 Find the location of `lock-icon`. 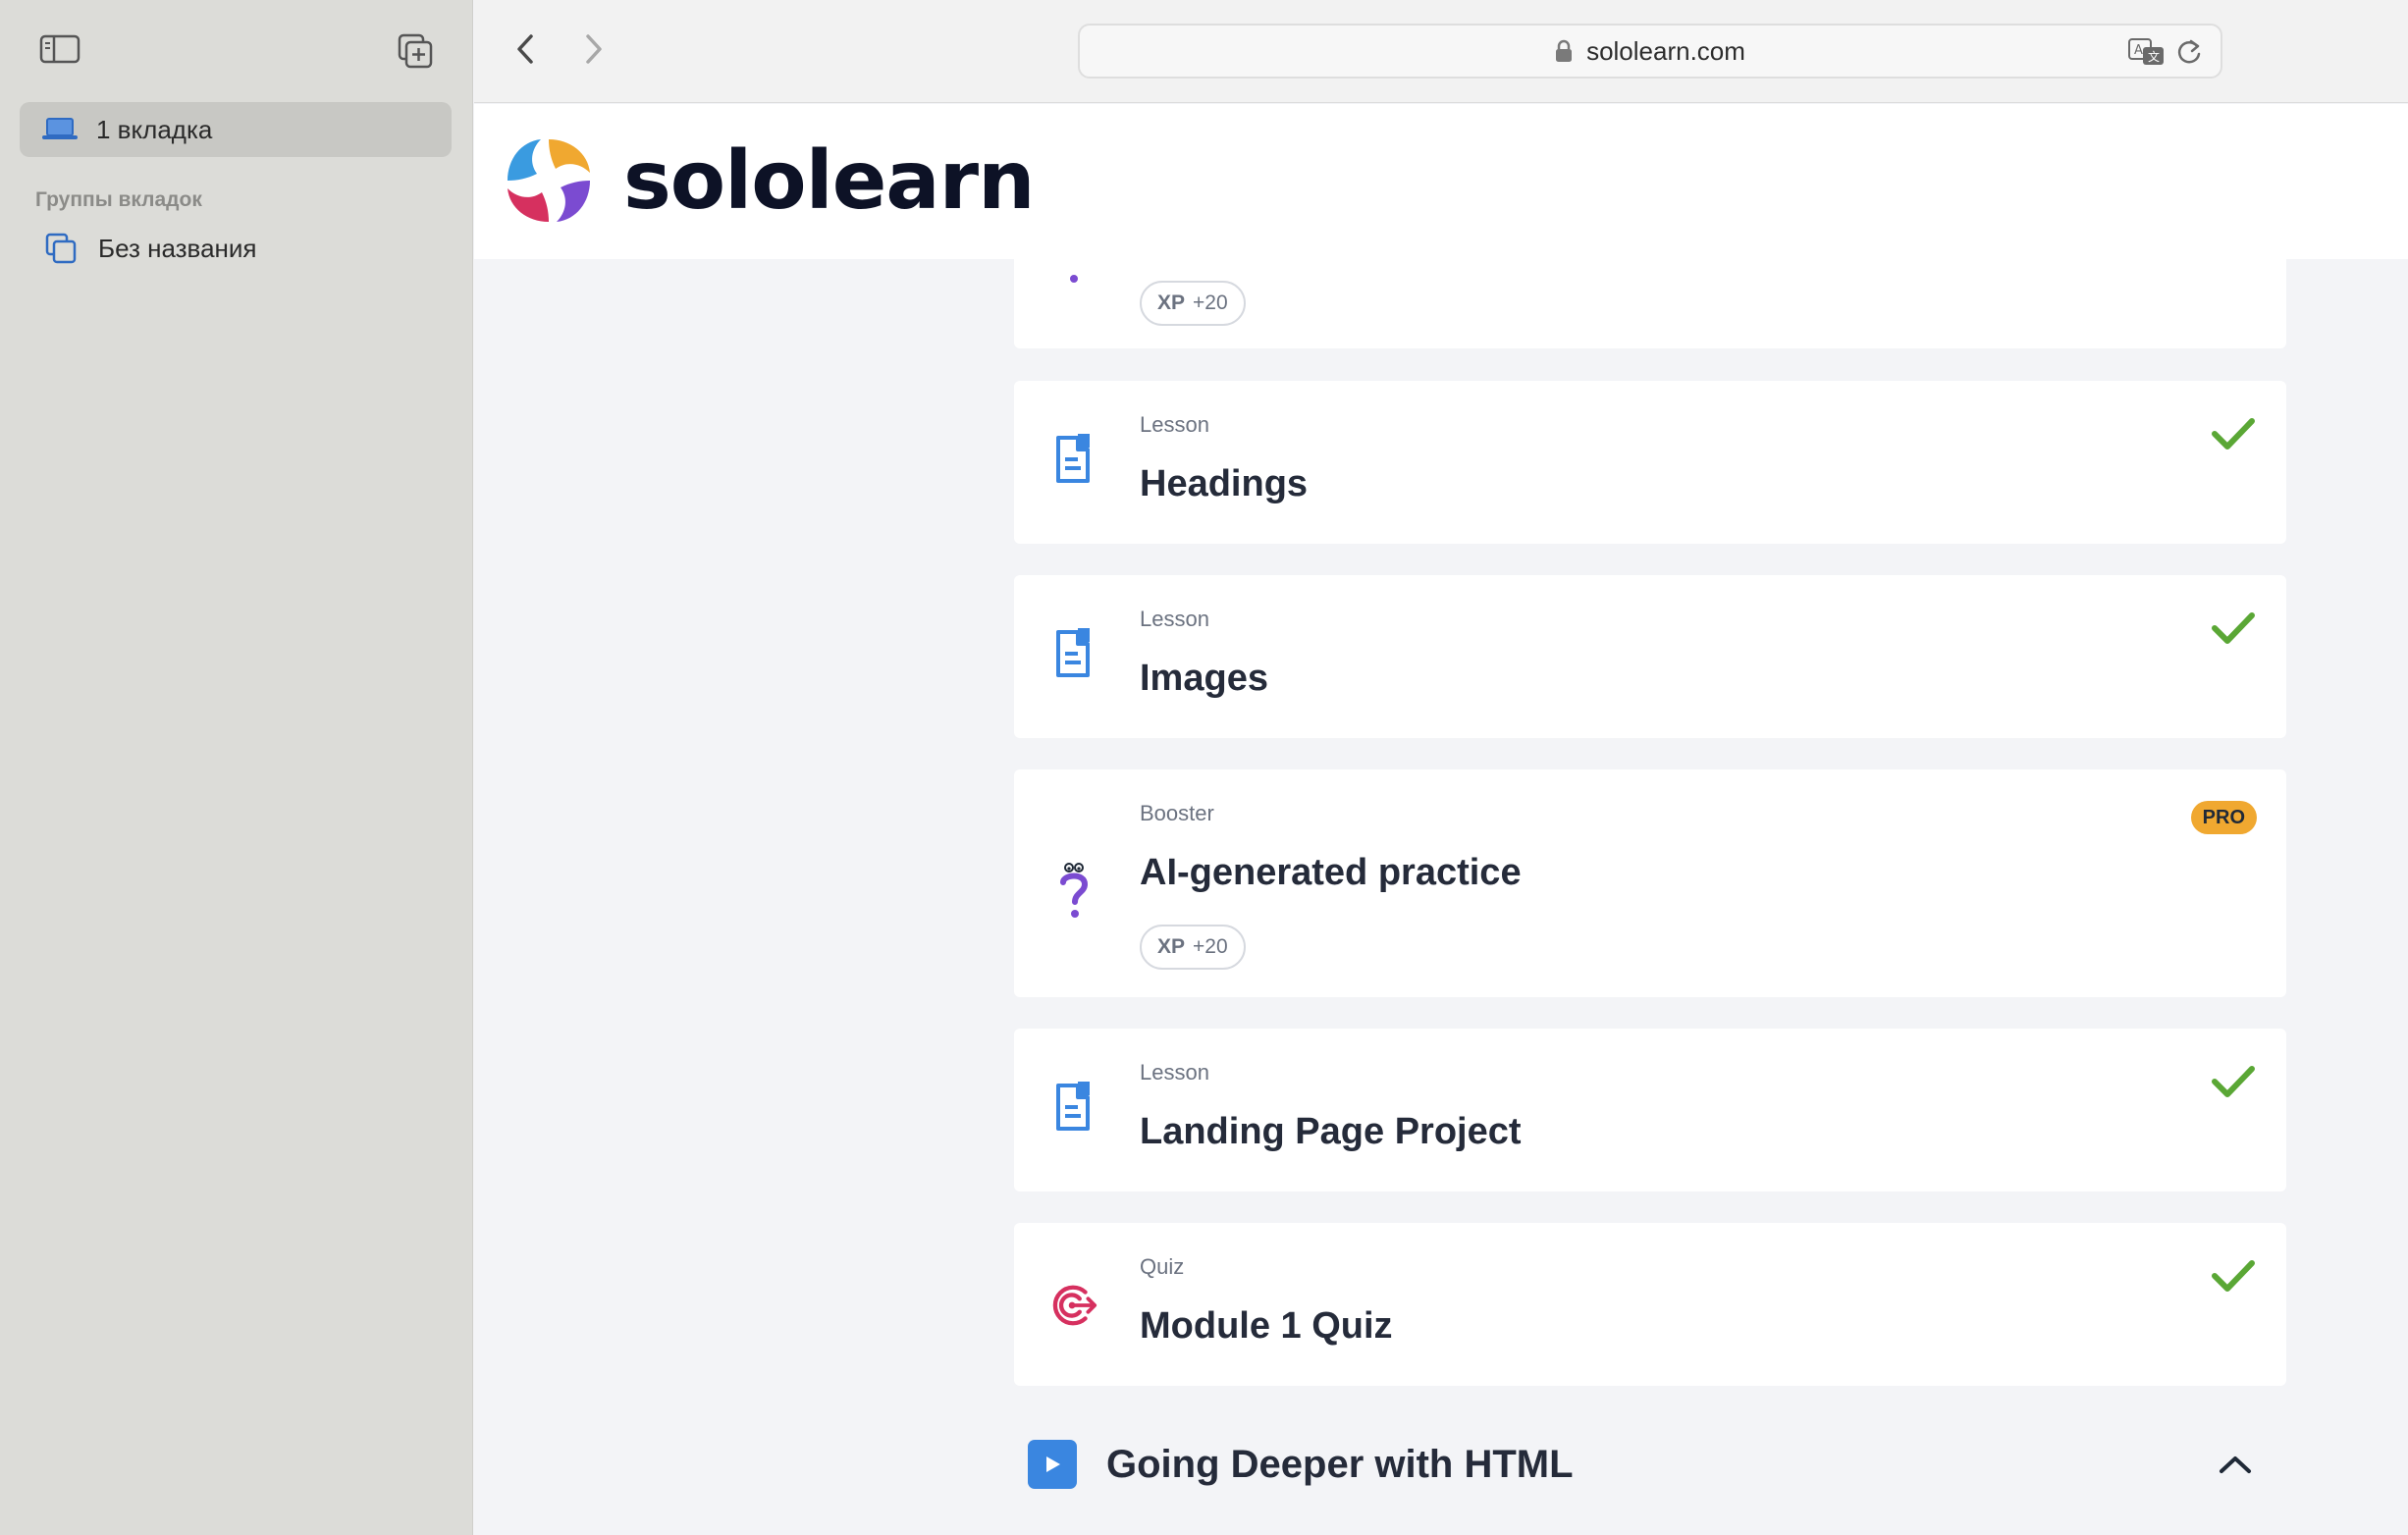

lock-icon is located at coordinates (1564, 51).